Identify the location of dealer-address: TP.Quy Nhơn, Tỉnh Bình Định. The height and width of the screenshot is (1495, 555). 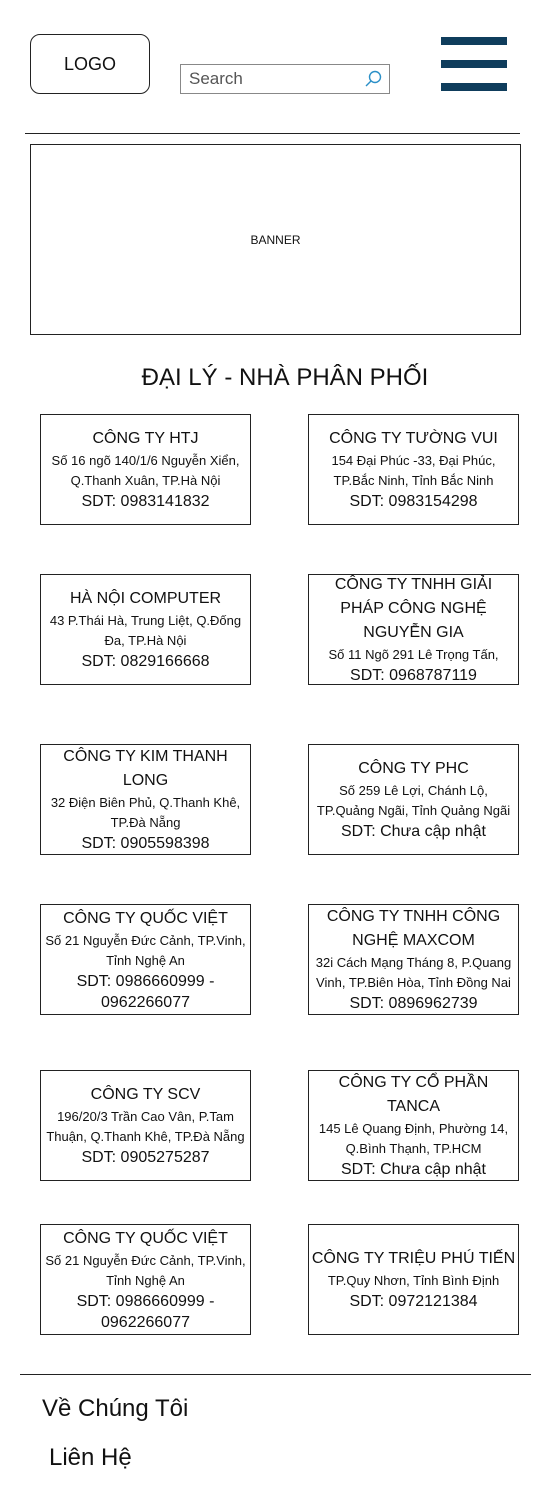
(413, 1280).